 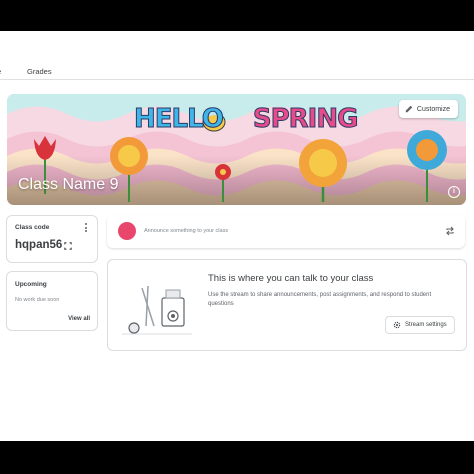 I want to click on upcoming-label: Upcoming, so click(x=31, y=284).